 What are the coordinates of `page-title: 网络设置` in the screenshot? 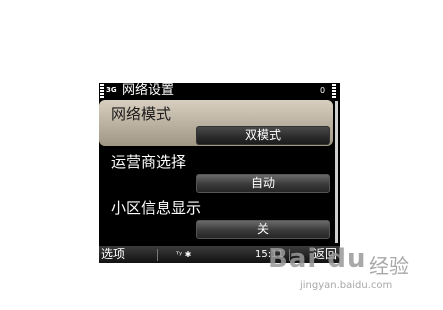 It's located at (148, 90).